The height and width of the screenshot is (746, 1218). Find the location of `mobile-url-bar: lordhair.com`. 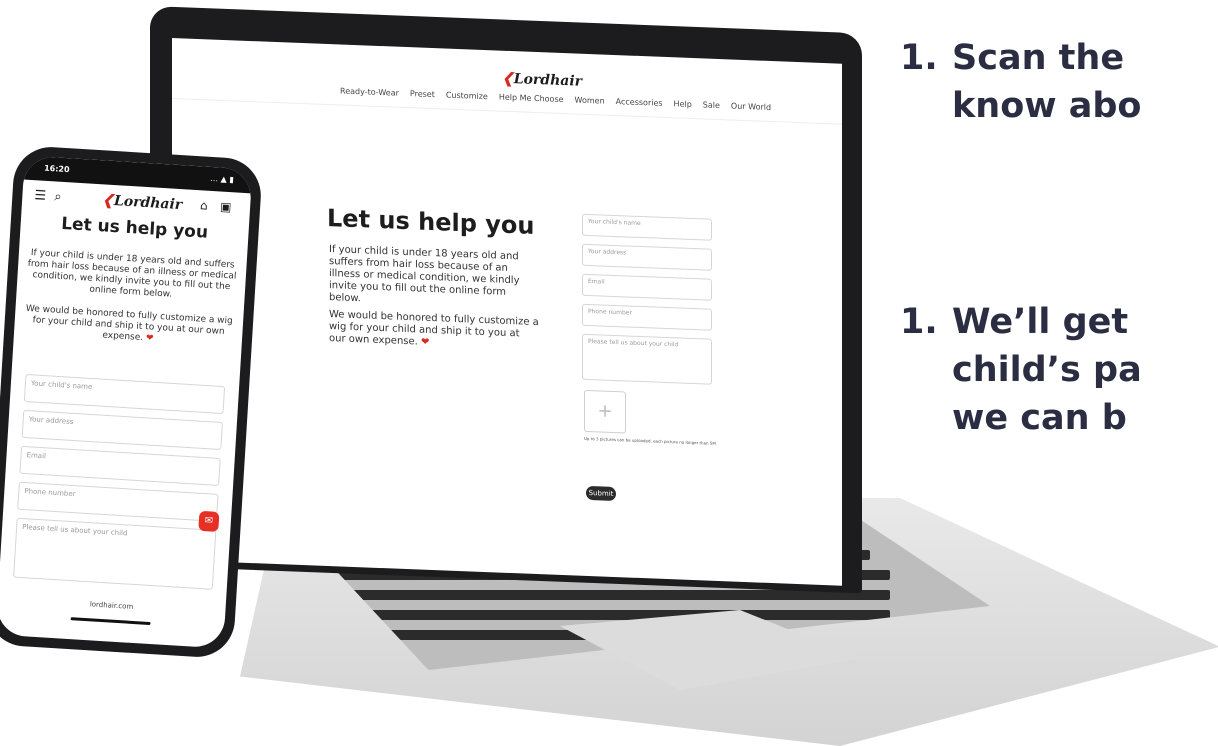

mobile-url-bar: lordhair.com is located at coordinates (111, 605).